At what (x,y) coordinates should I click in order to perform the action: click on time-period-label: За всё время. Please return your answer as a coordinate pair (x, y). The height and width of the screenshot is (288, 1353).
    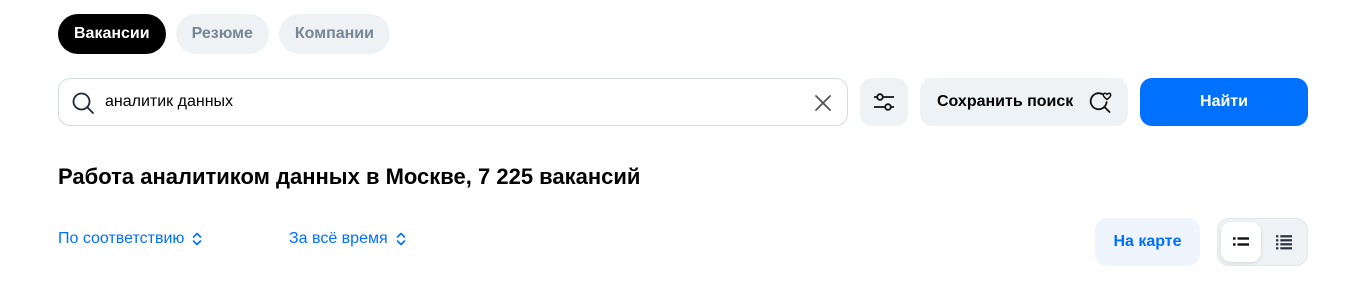
    Looking at the image, I should click on (338, 238).